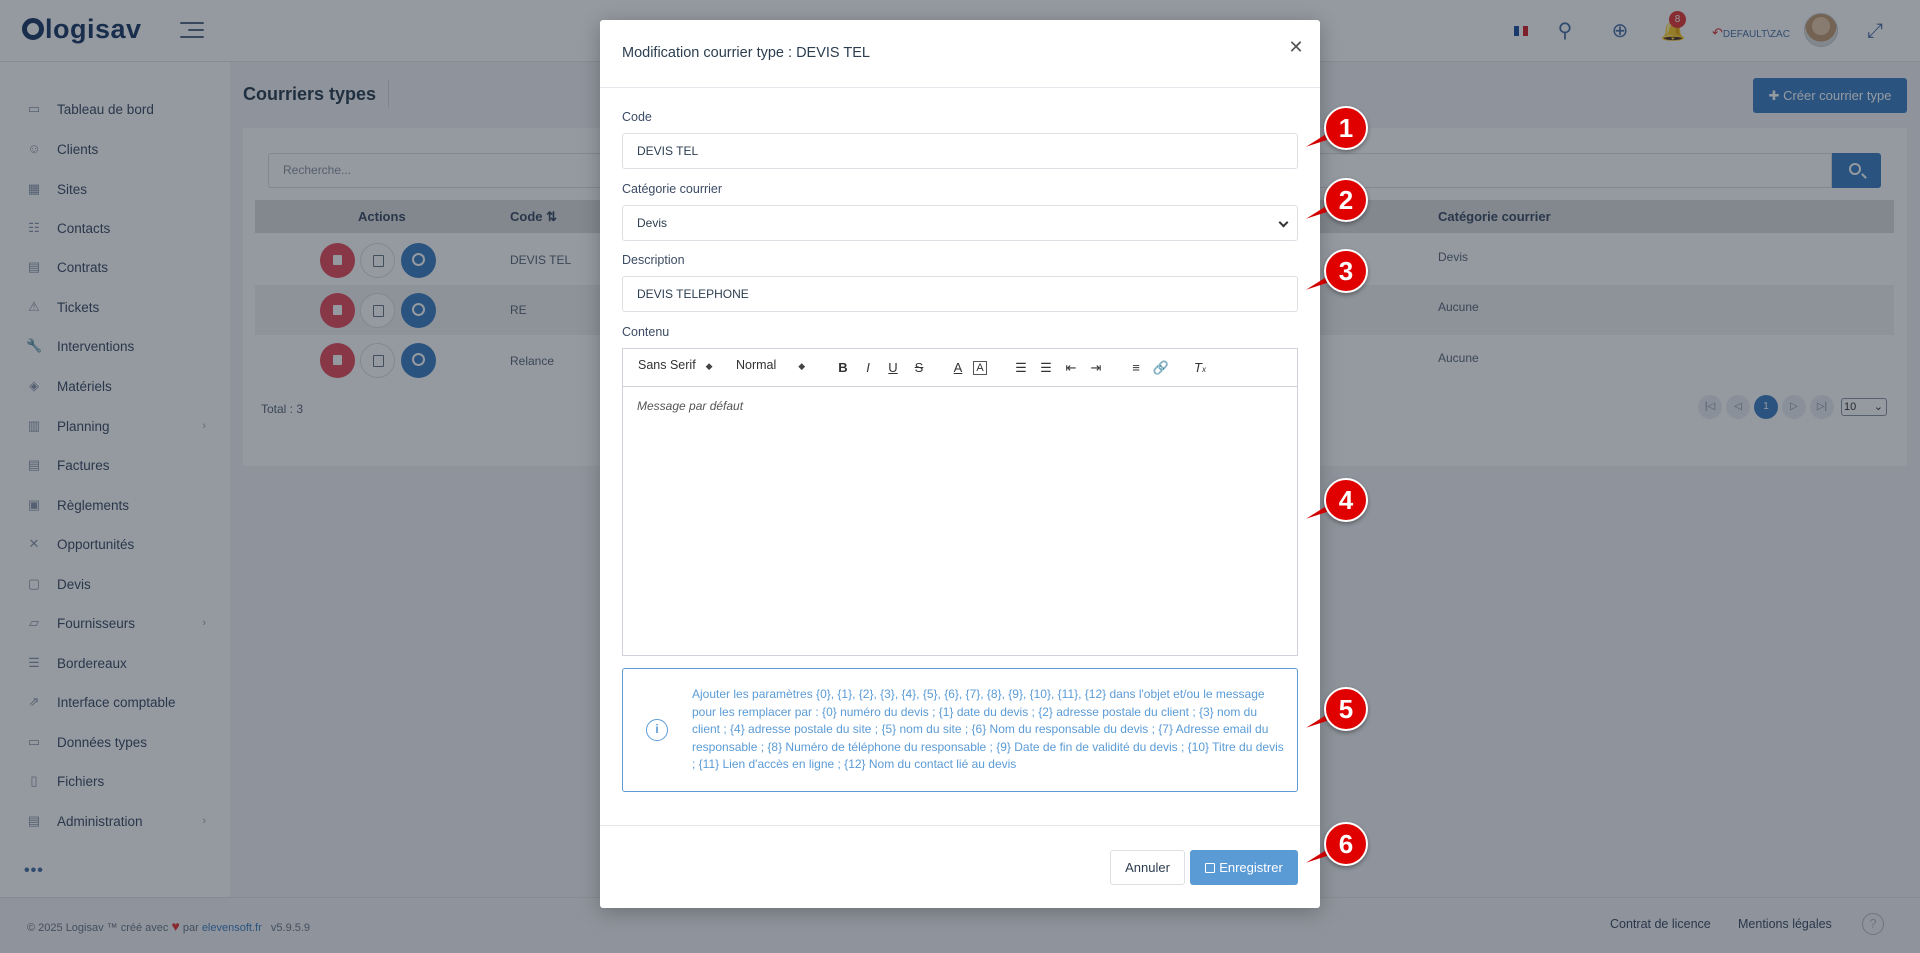 The image size is (1920, 953). What do you see at coordinates (1346, 844) in the screenshot?
I see `callout-number: 6` at bounding box center [1346, 844].